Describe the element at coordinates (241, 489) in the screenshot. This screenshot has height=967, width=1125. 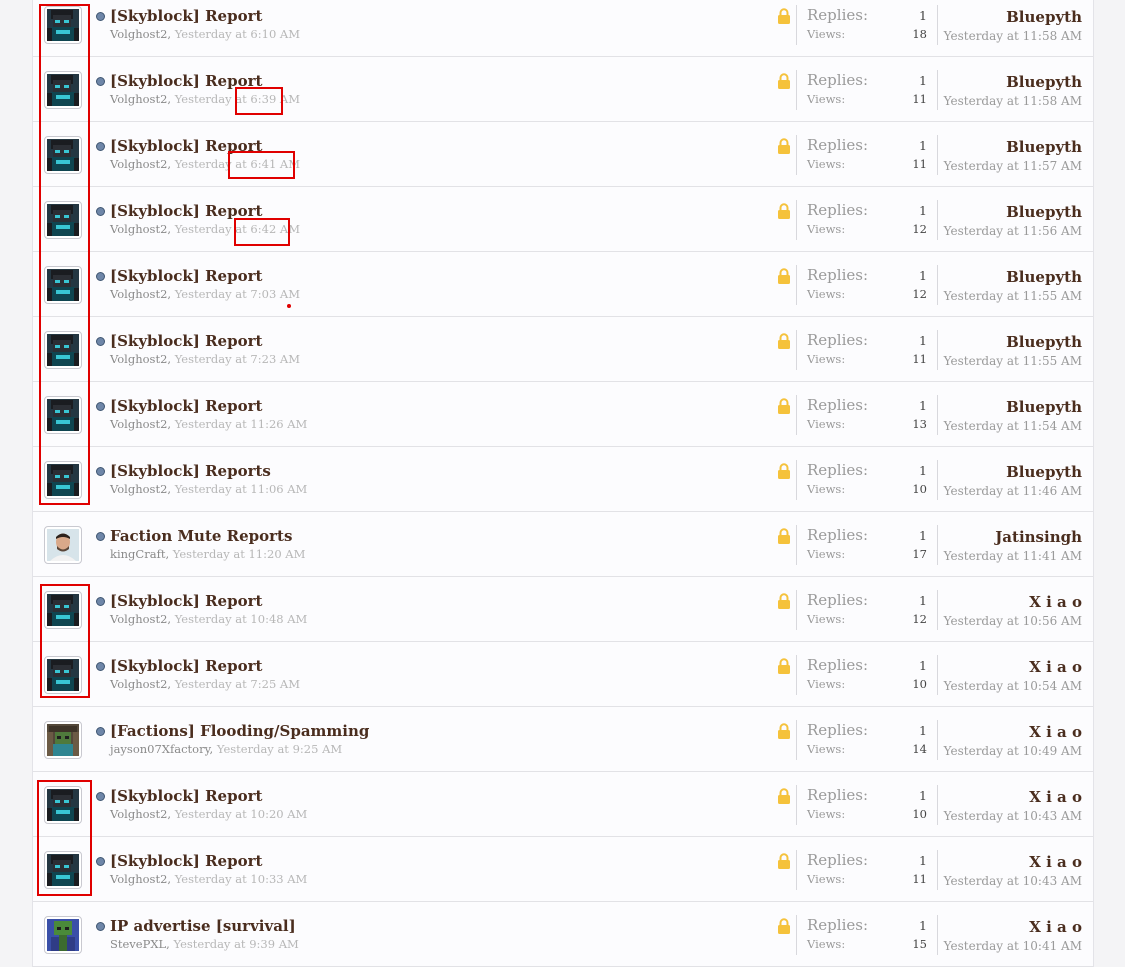
I see `thread-date: Yesterday at 11:06 AM` at that location.